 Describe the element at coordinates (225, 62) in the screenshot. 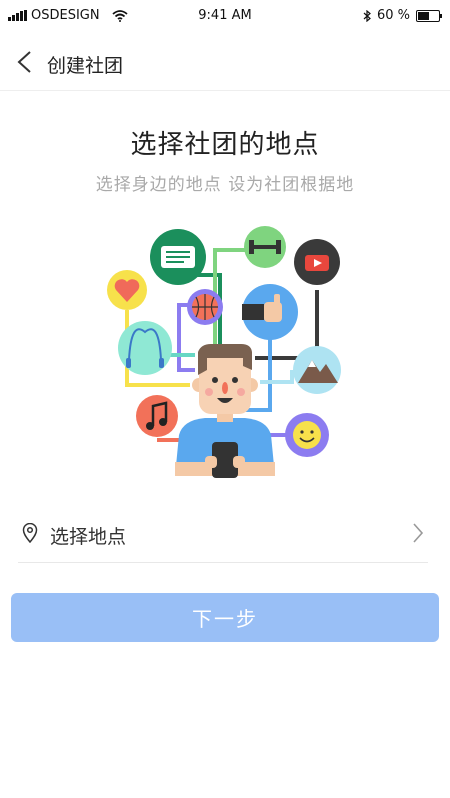

I see `nav-bar: 创建社团` at that location.